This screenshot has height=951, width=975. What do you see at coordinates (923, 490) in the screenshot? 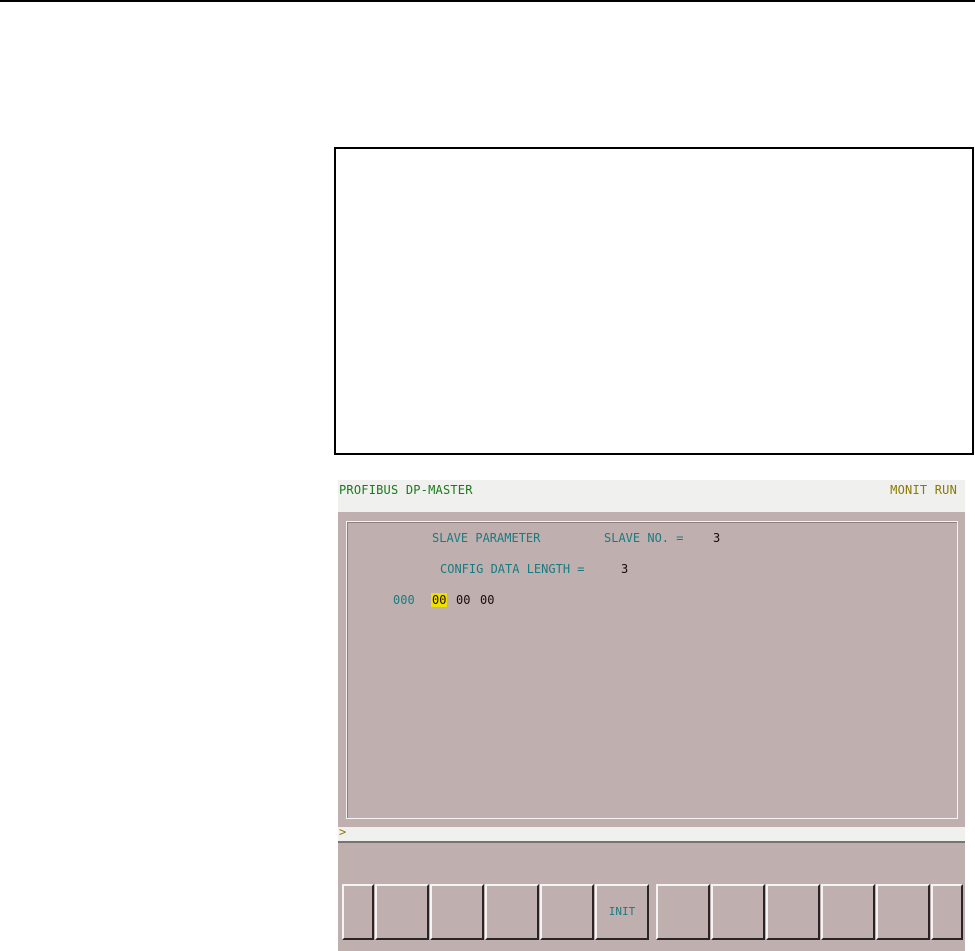
I see `mode-status: MONIT RUN` at bounding box center [923, 490].